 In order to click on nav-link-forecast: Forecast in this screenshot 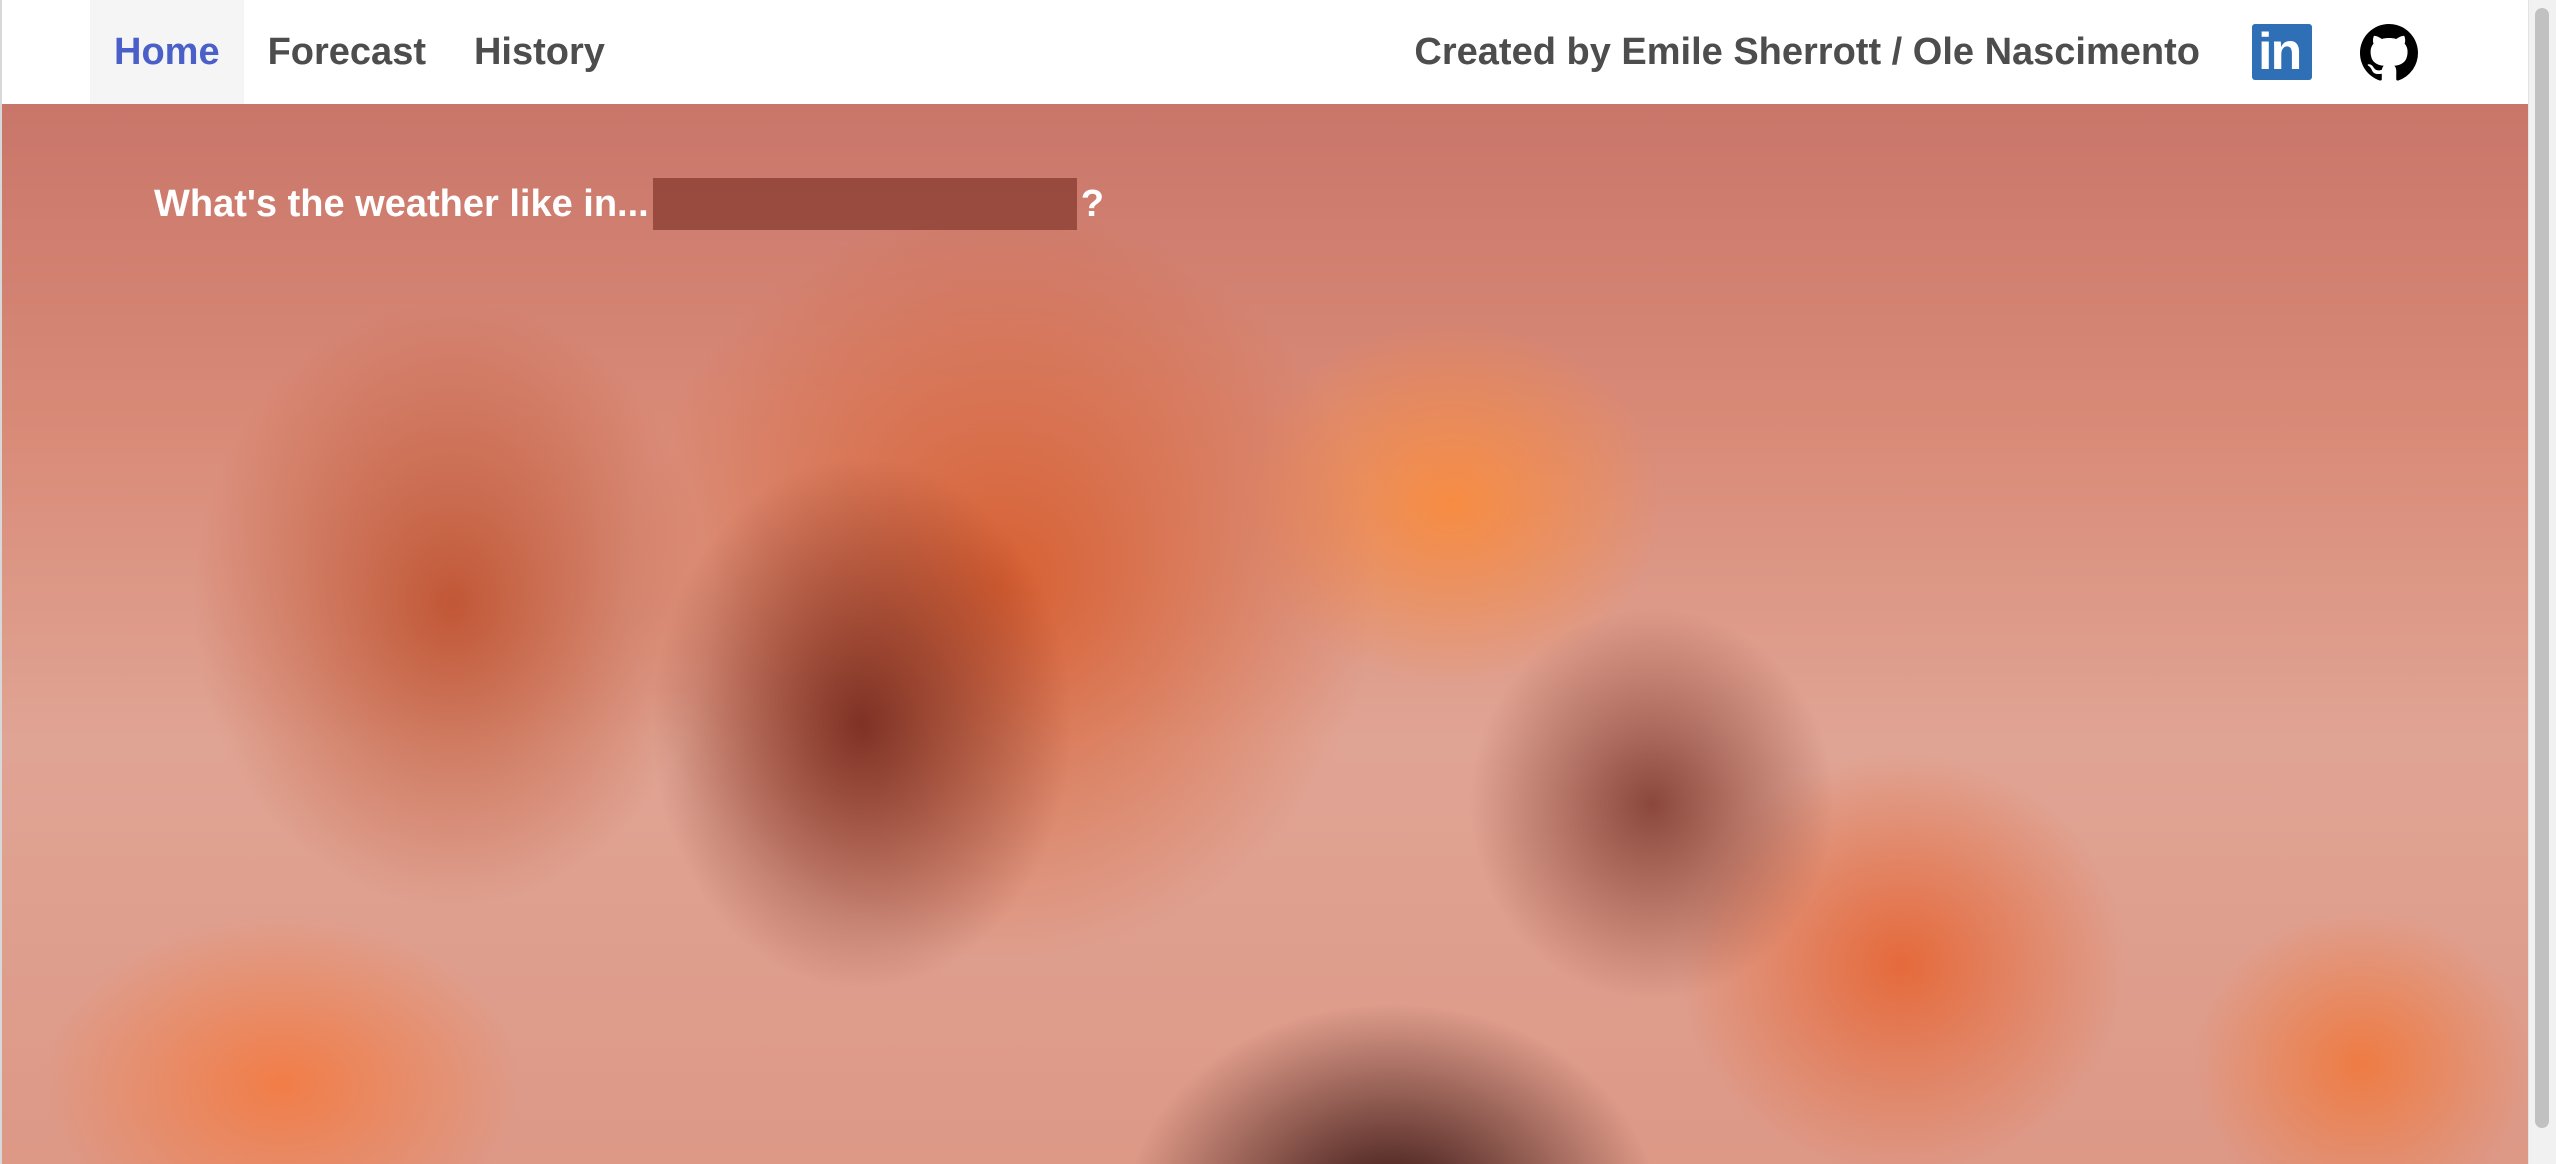, I will do `click(347, 52)`.